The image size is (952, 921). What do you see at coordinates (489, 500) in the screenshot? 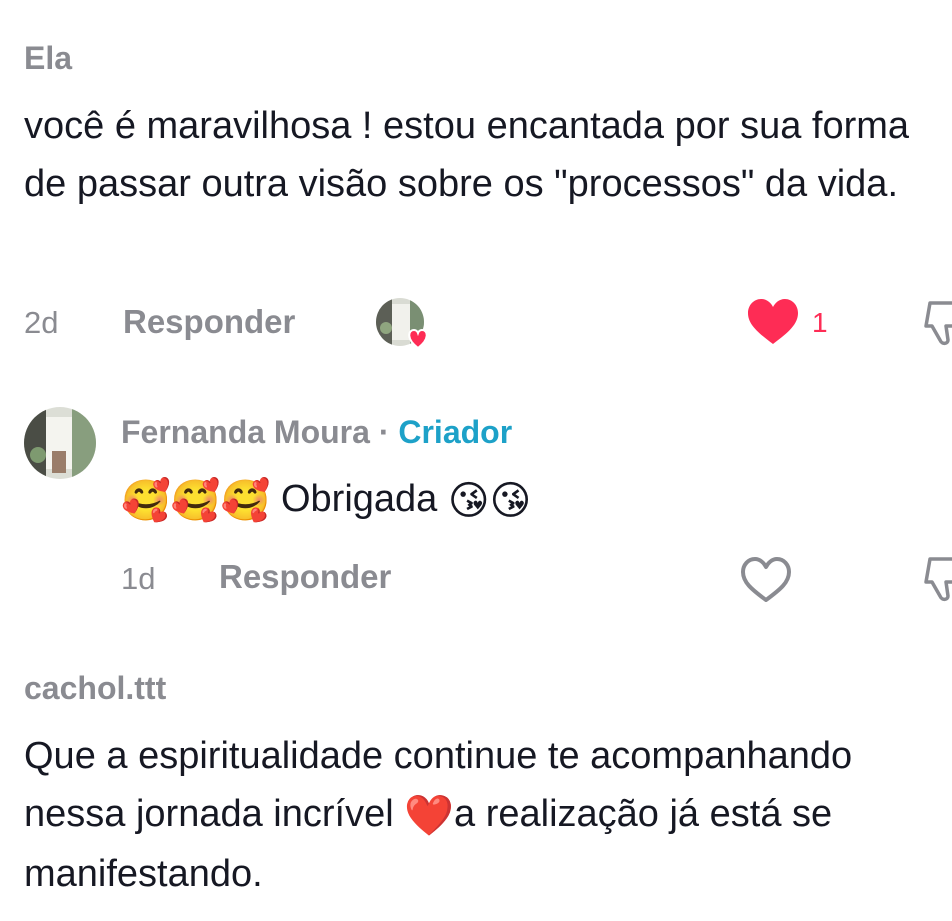
I see `face-blowing-kiss-emoji: 😘😘` at bounding box center [489, 500].